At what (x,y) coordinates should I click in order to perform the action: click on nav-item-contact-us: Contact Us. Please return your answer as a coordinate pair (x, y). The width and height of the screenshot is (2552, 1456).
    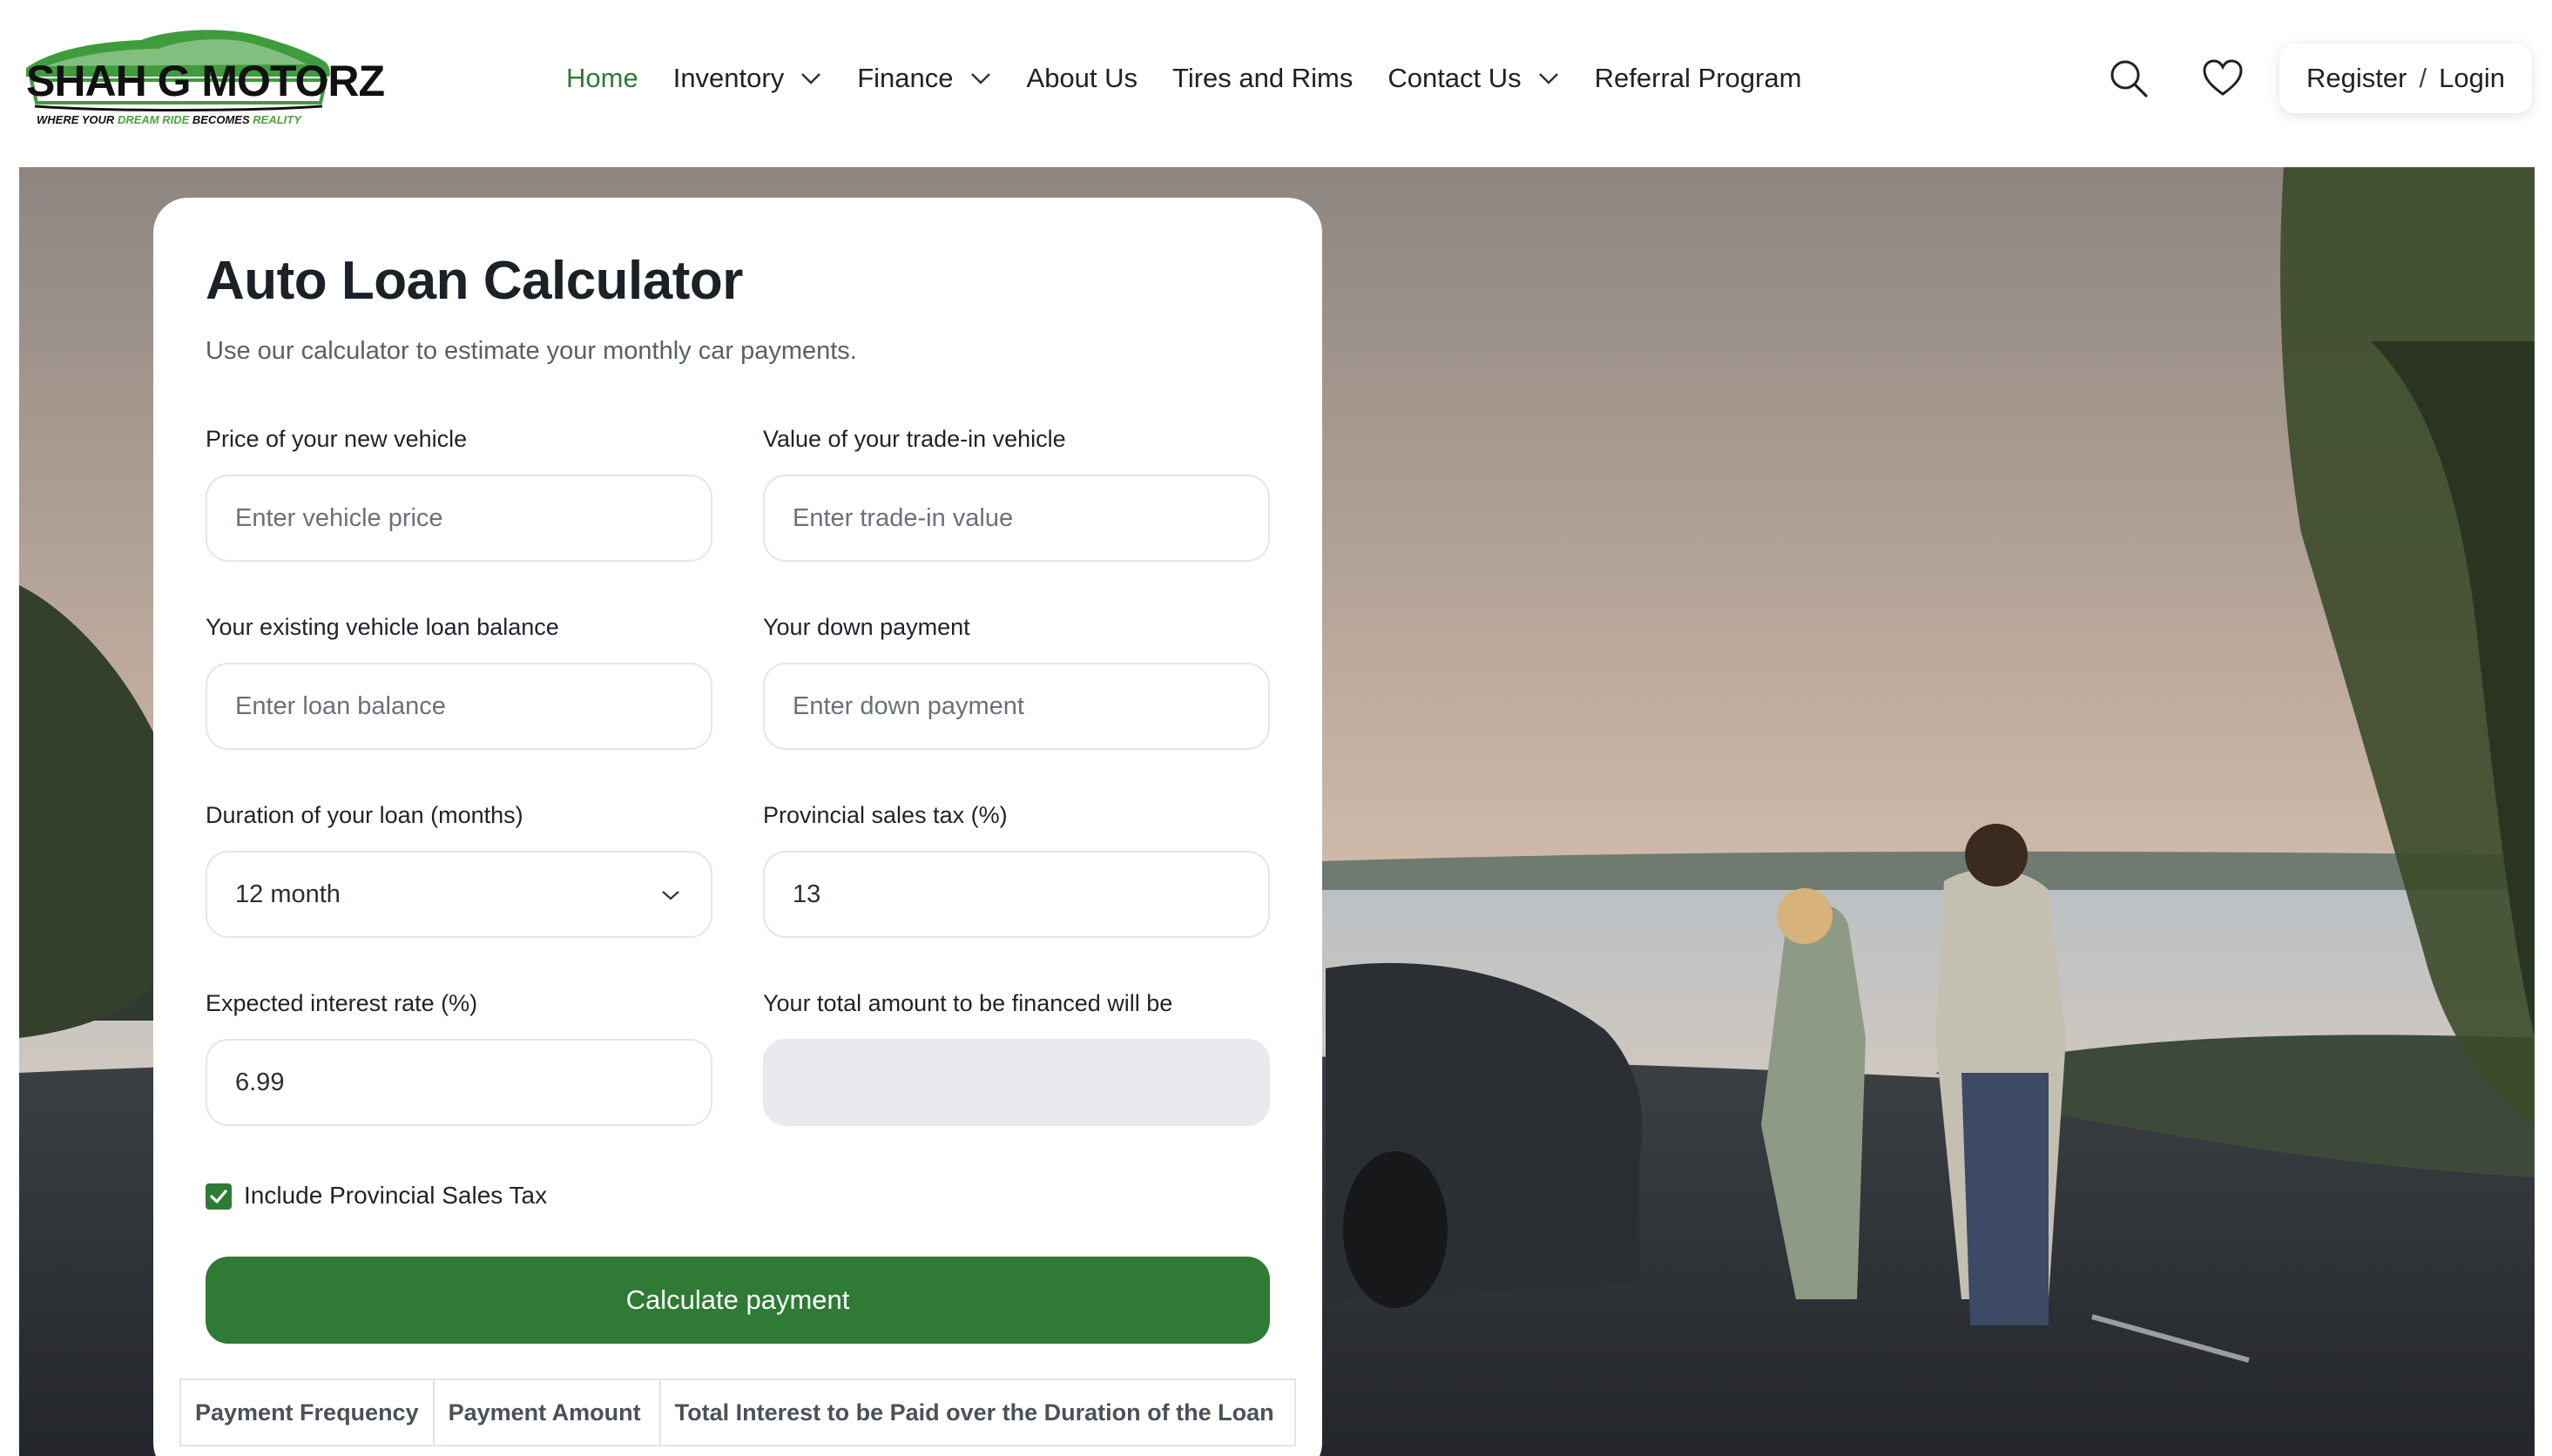
    Looking at the image, I should click on (1473, 78).